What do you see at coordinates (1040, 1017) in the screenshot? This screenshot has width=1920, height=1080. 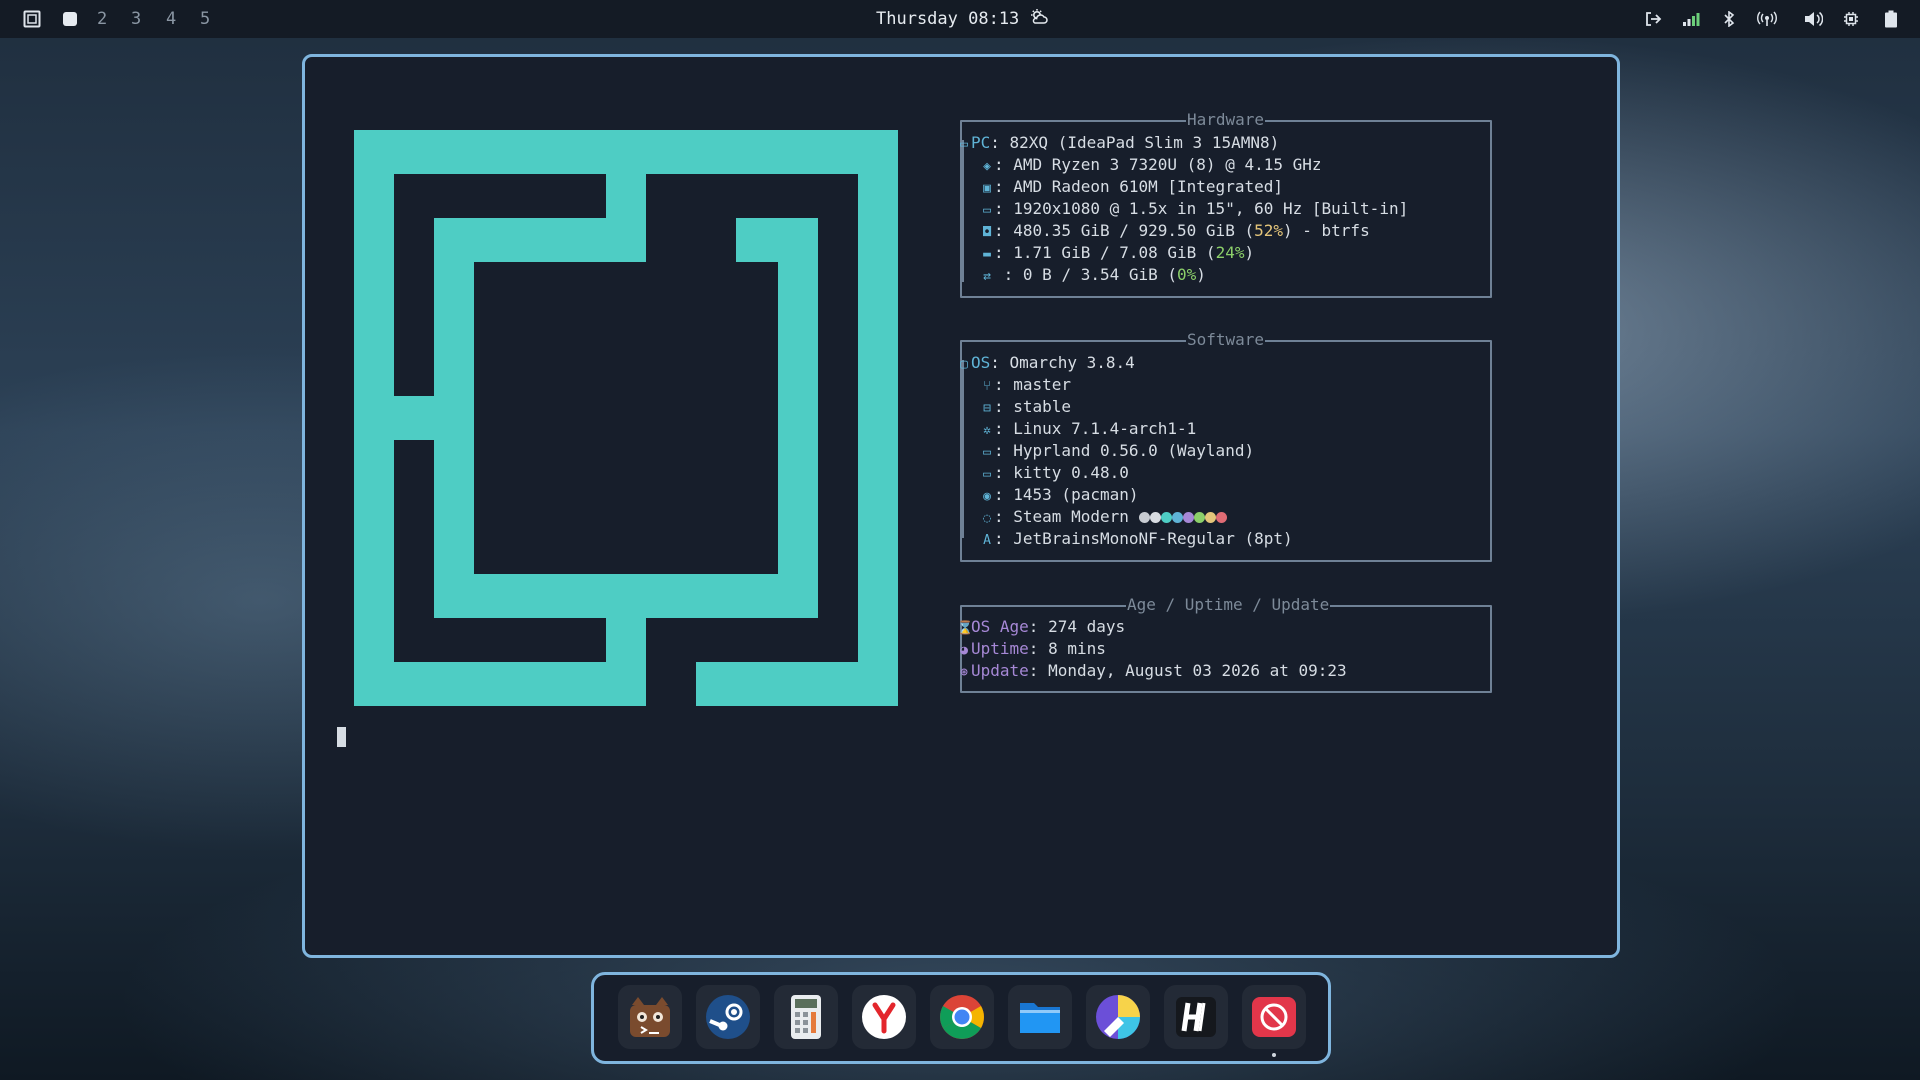 I see `files-app-icon` at bounding box center [1040, 1017].